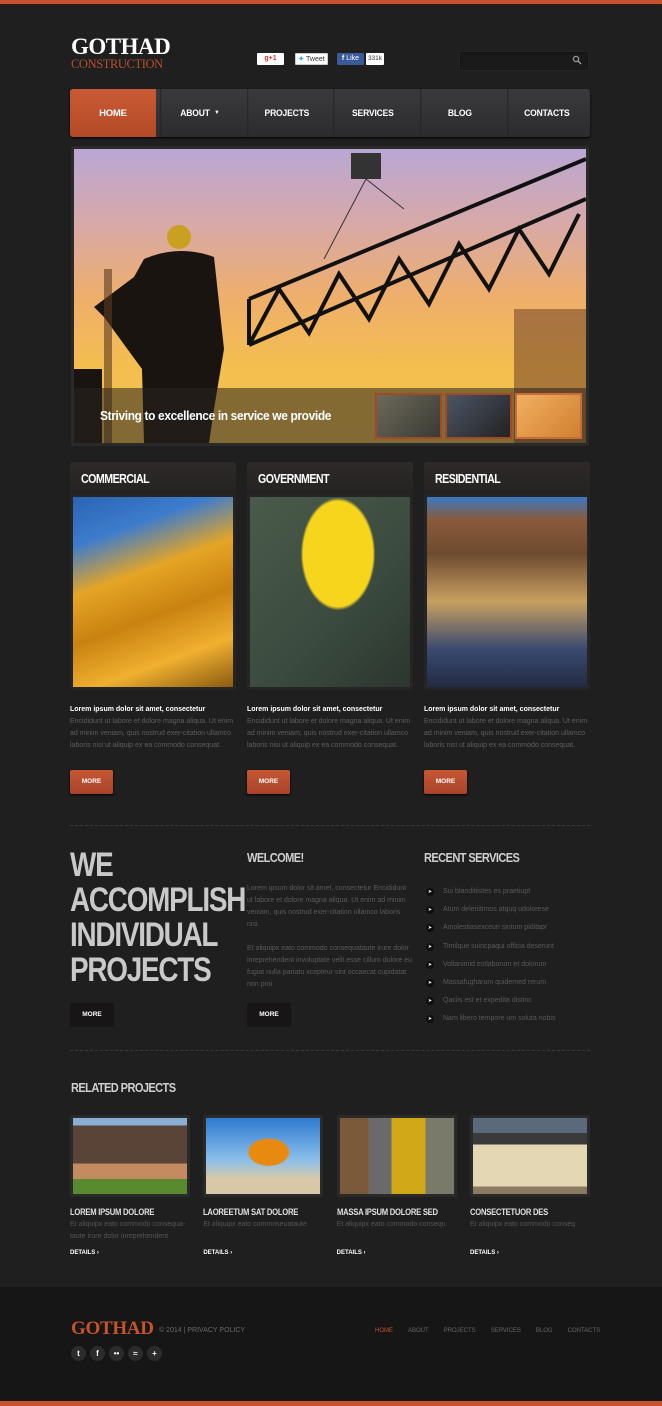 This screenshot has width=662, height=1406. I want to click on list-item: ➤ Nam libero tempore um soluta nobis, so click(507, 1019).